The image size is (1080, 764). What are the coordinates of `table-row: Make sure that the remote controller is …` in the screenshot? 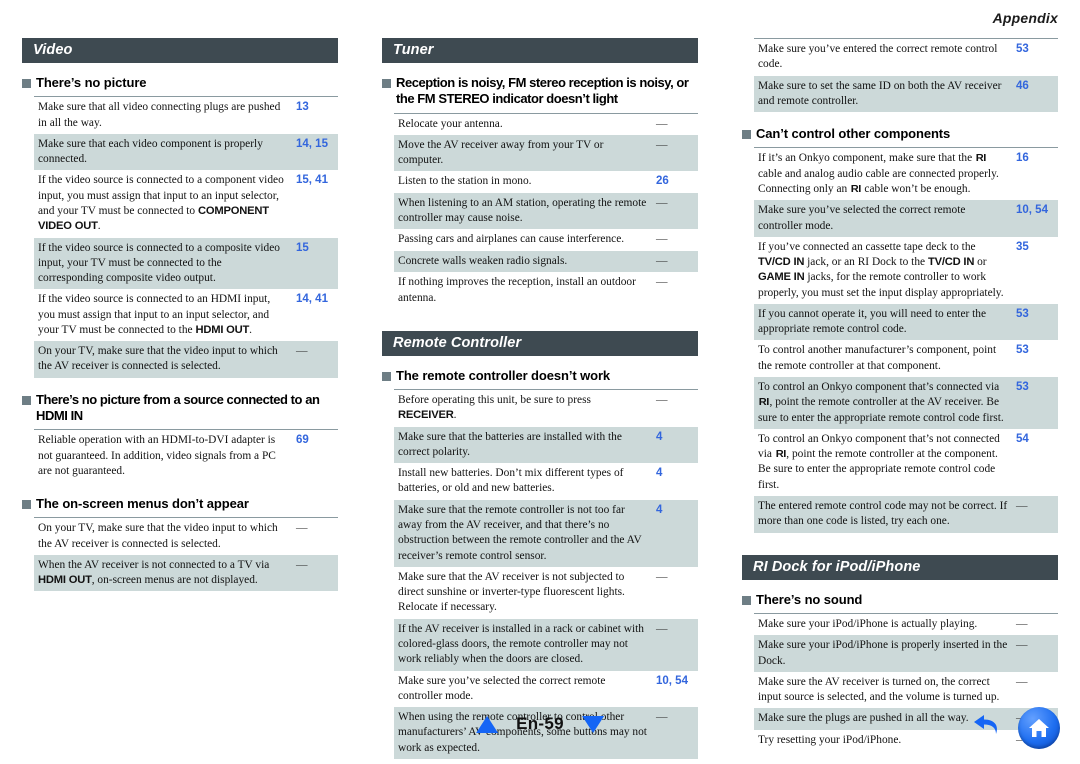 It's located at (546, 533).